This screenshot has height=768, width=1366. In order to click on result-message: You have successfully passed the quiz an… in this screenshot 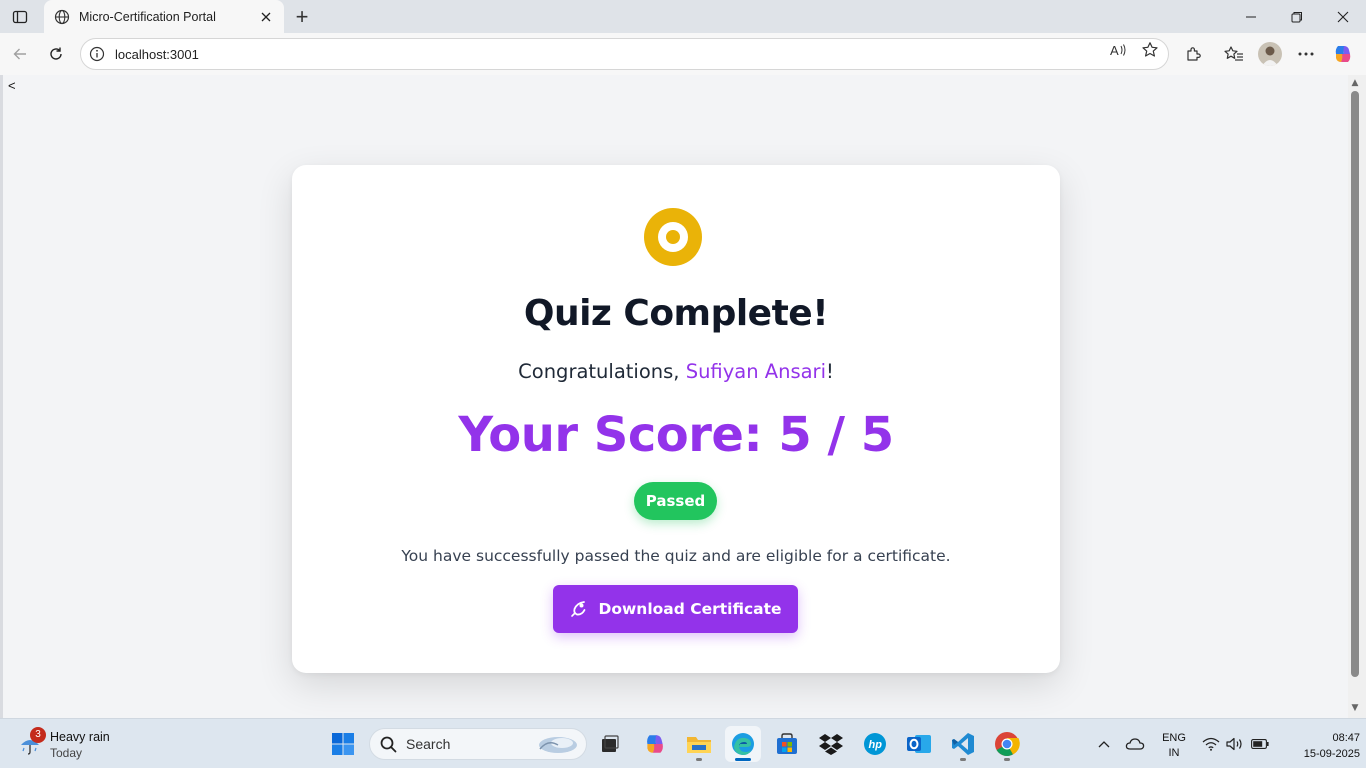, I will do `click(676, 556)`.